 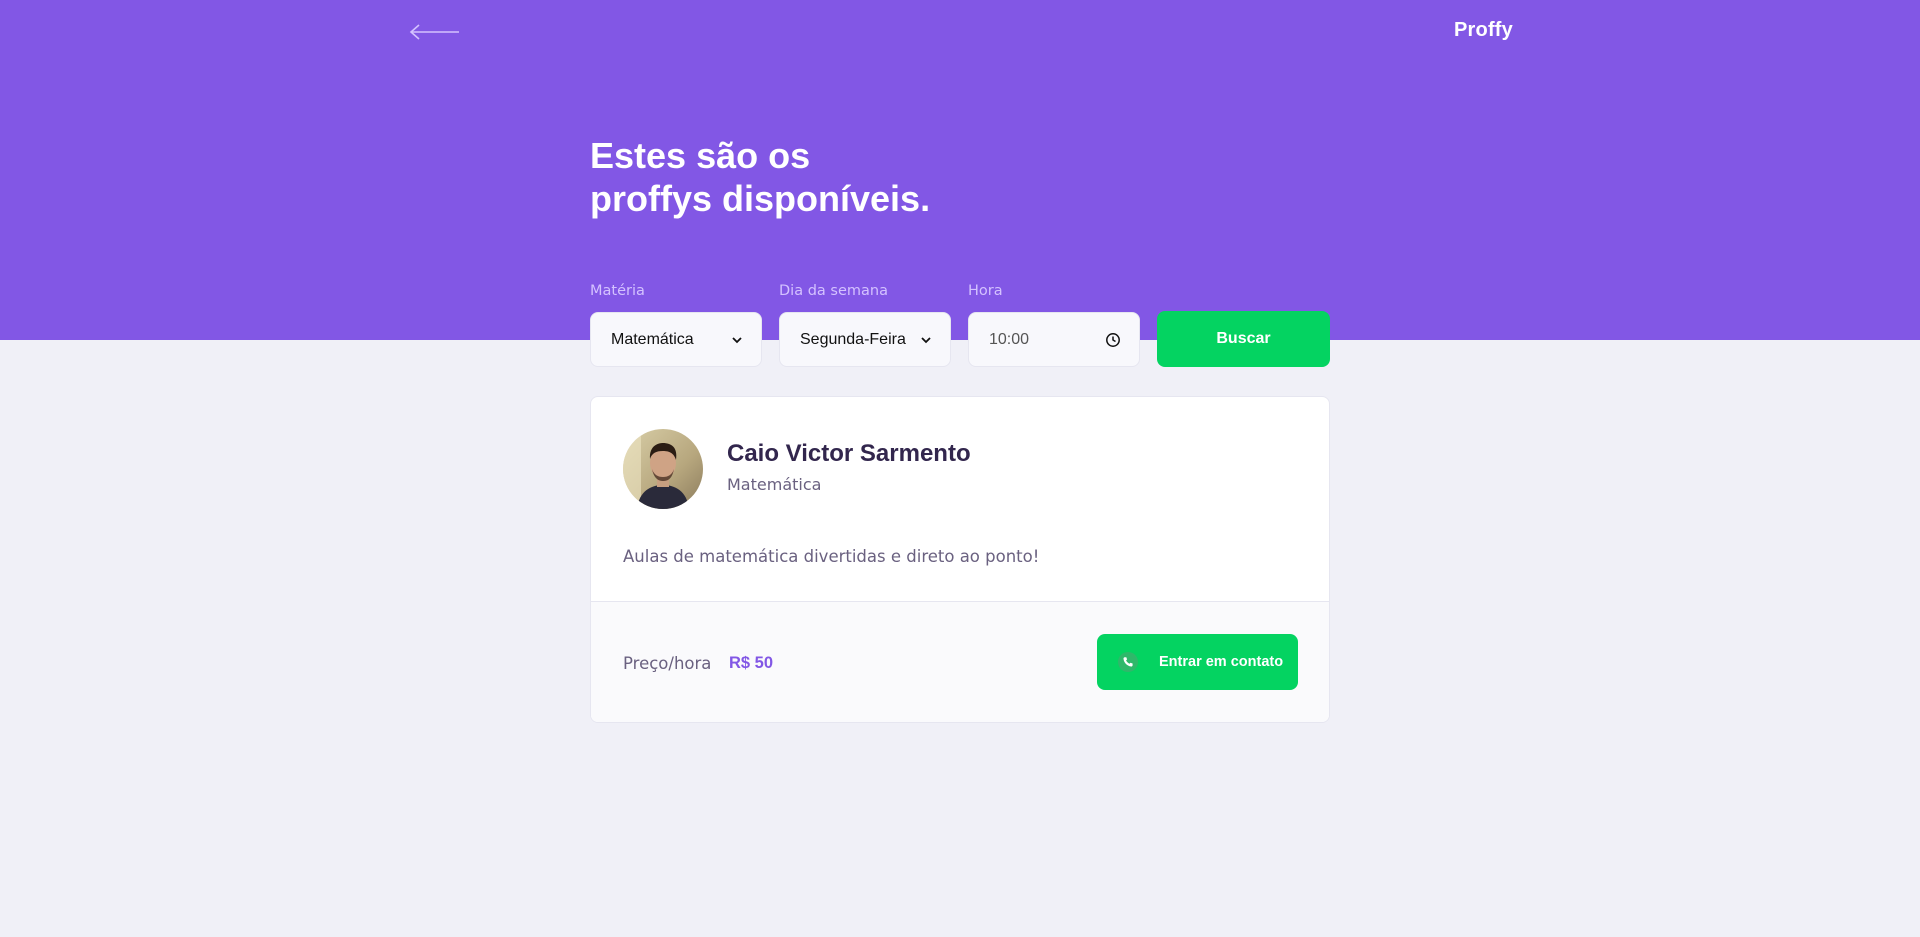 I want to click on page-title-line-2: proffys disponíveis., so click(x=760, y=198).